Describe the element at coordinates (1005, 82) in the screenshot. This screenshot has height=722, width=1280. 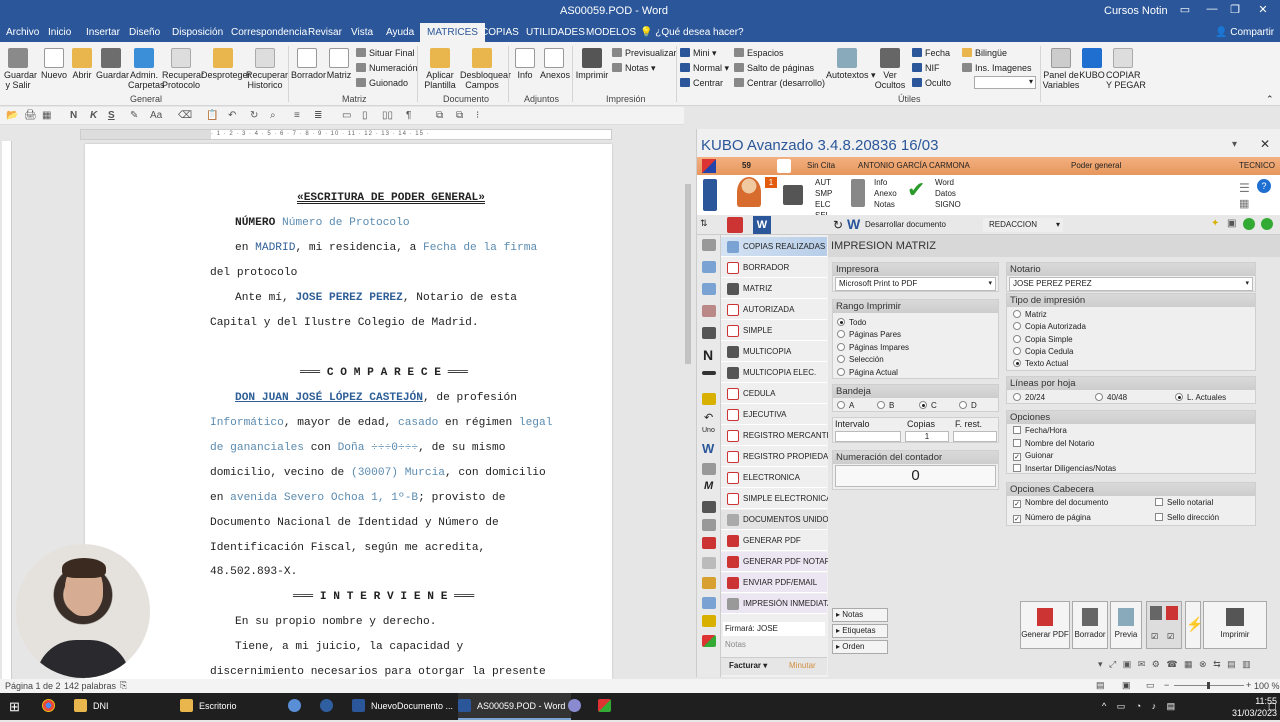
I see `style-dropdown: ▾` at that location.